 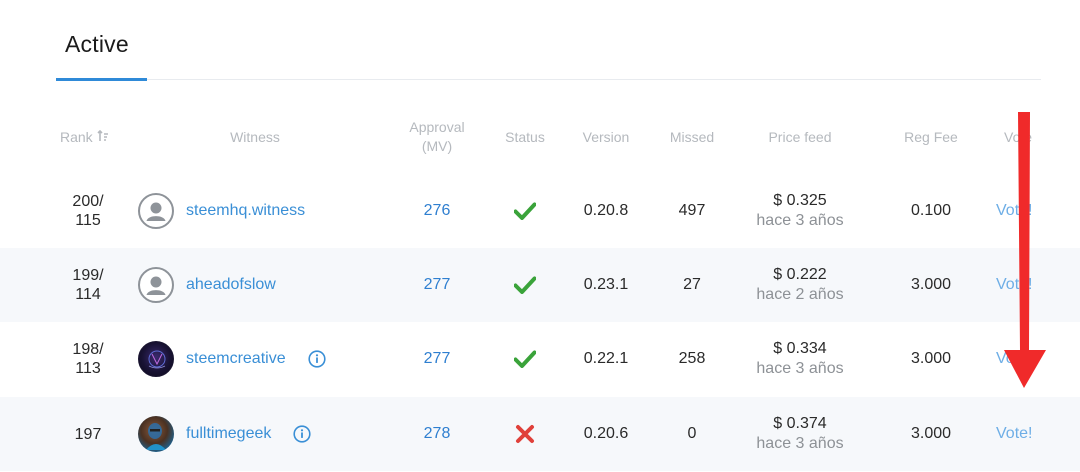 I want to click on version-value: 0.23.1, so click(x=606, y=284).